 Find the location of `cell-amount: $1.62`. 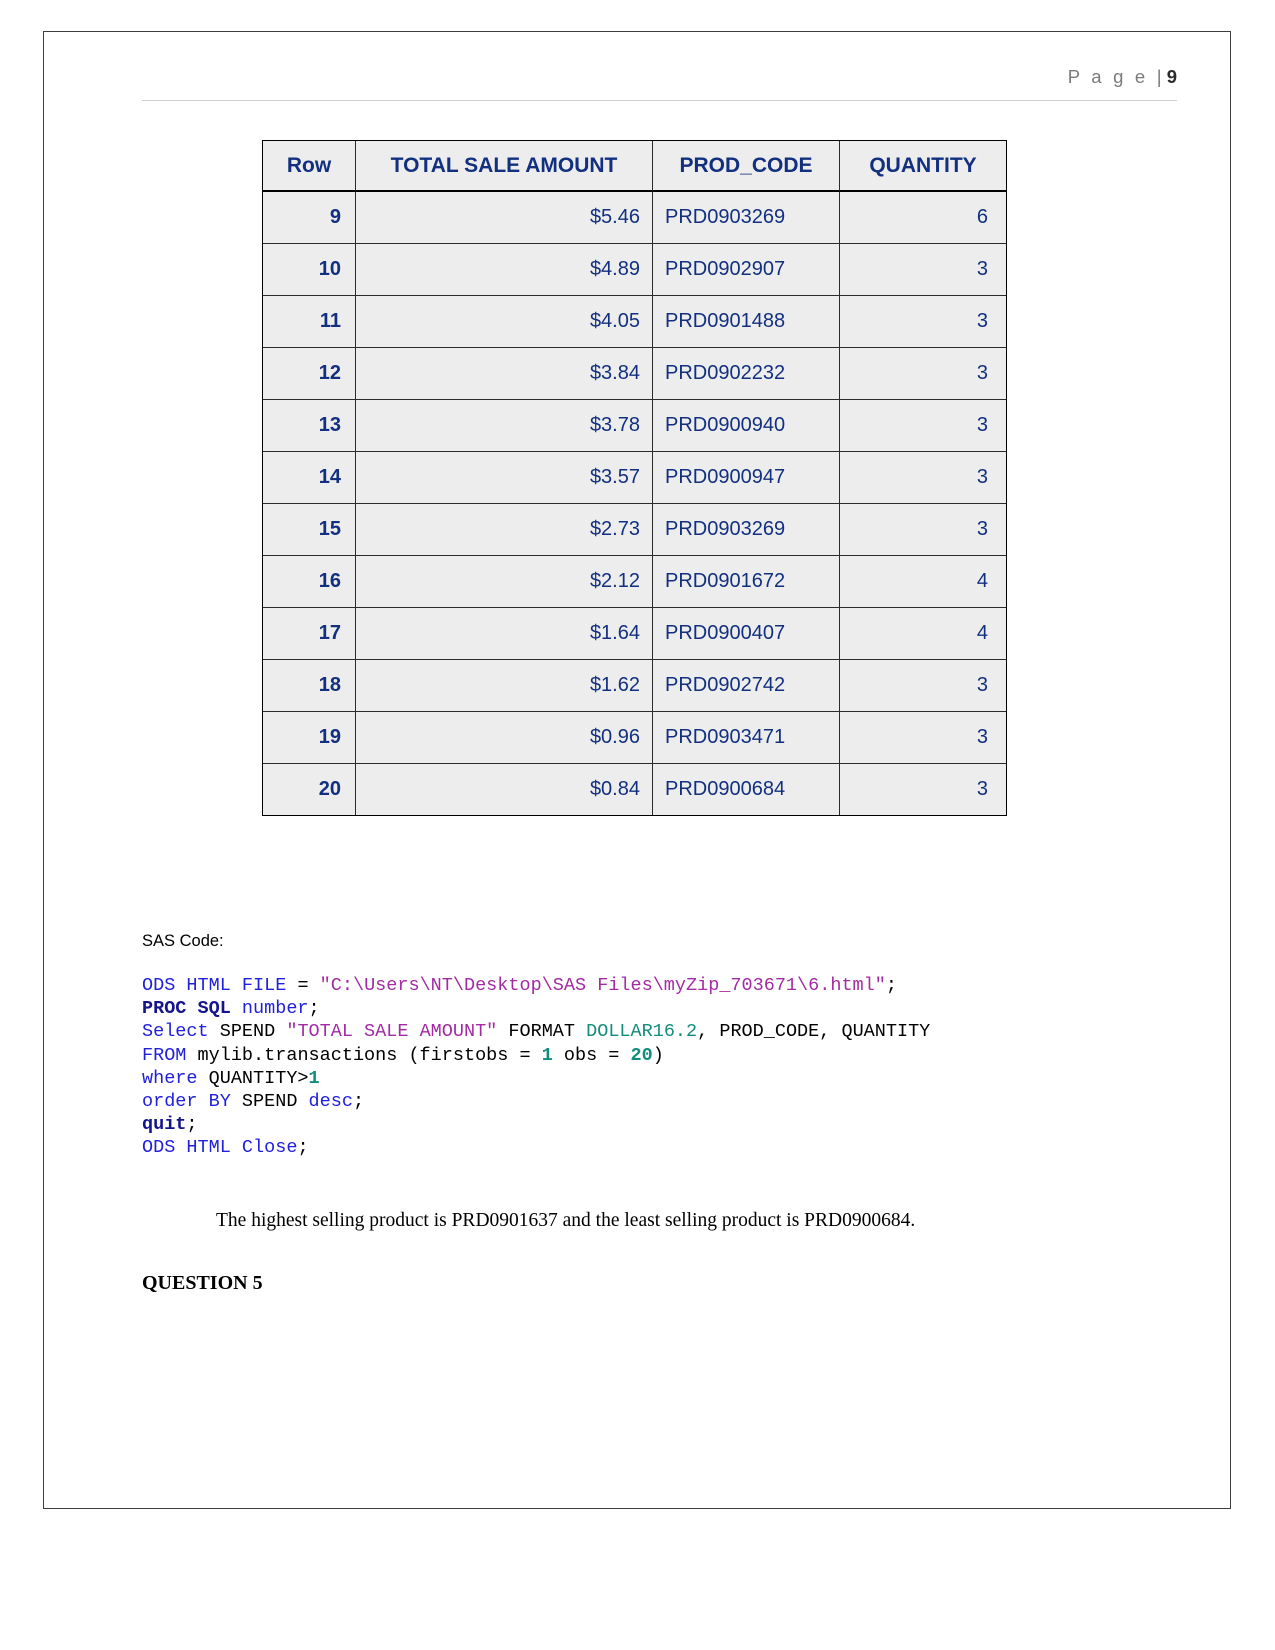

cell-amount: $1.62 is located at coordinates (504, 686).